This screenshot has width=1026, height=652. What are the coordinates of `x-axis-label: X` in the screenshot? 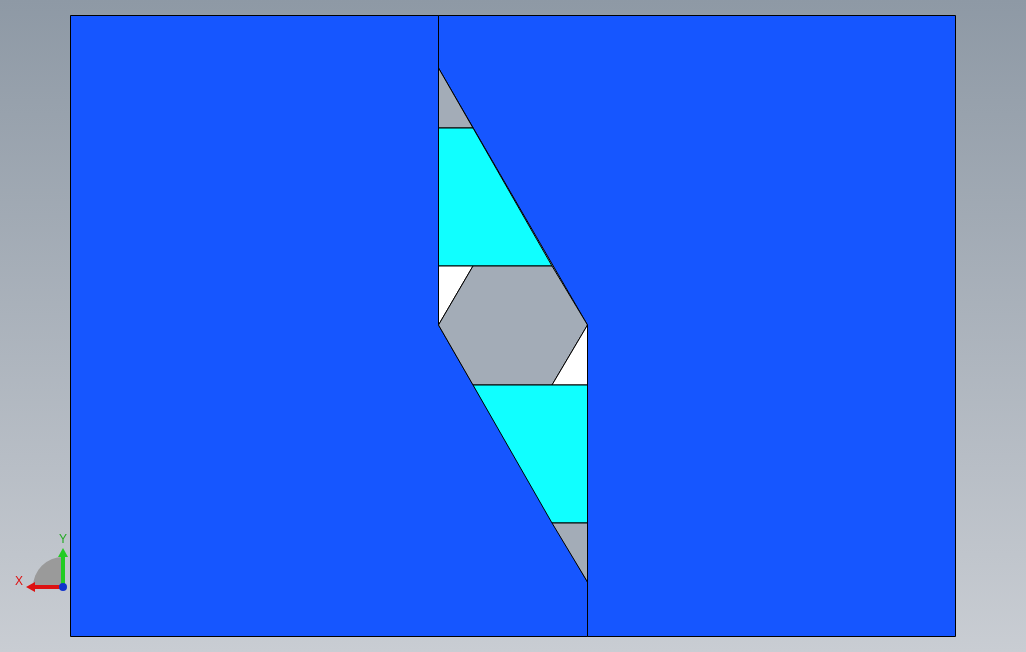 It's located at (19, 581).